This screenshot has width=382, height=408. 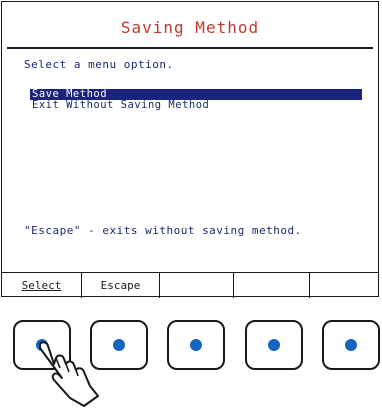 I want to click on prompt-text: Select a menu option., so click(x=99, y=64).